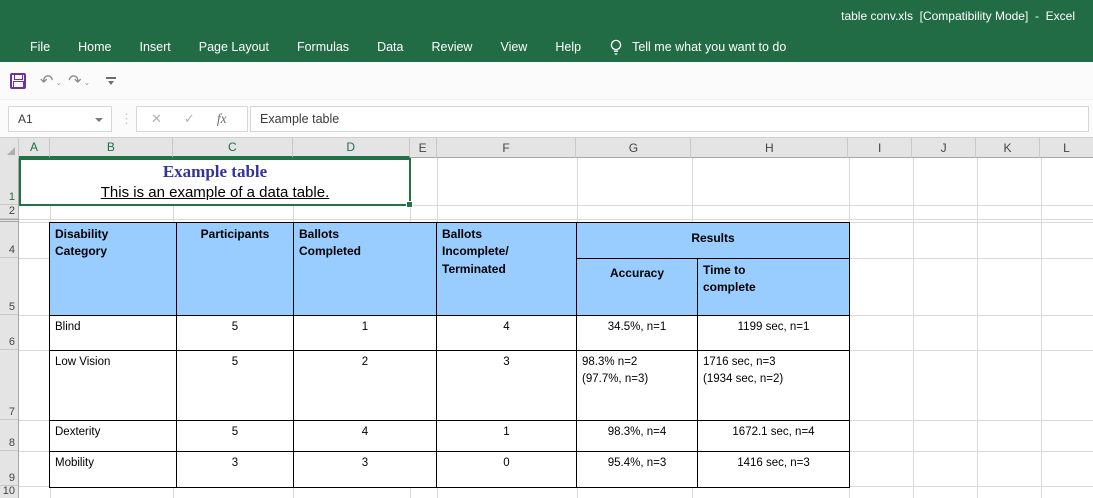 Image resolution: width=1093 pixels, height=498 pixels. What do you see at coordinates (451, 47) in the screenshot?
I see `tab-review: Review` at bounding box center [451, 47].